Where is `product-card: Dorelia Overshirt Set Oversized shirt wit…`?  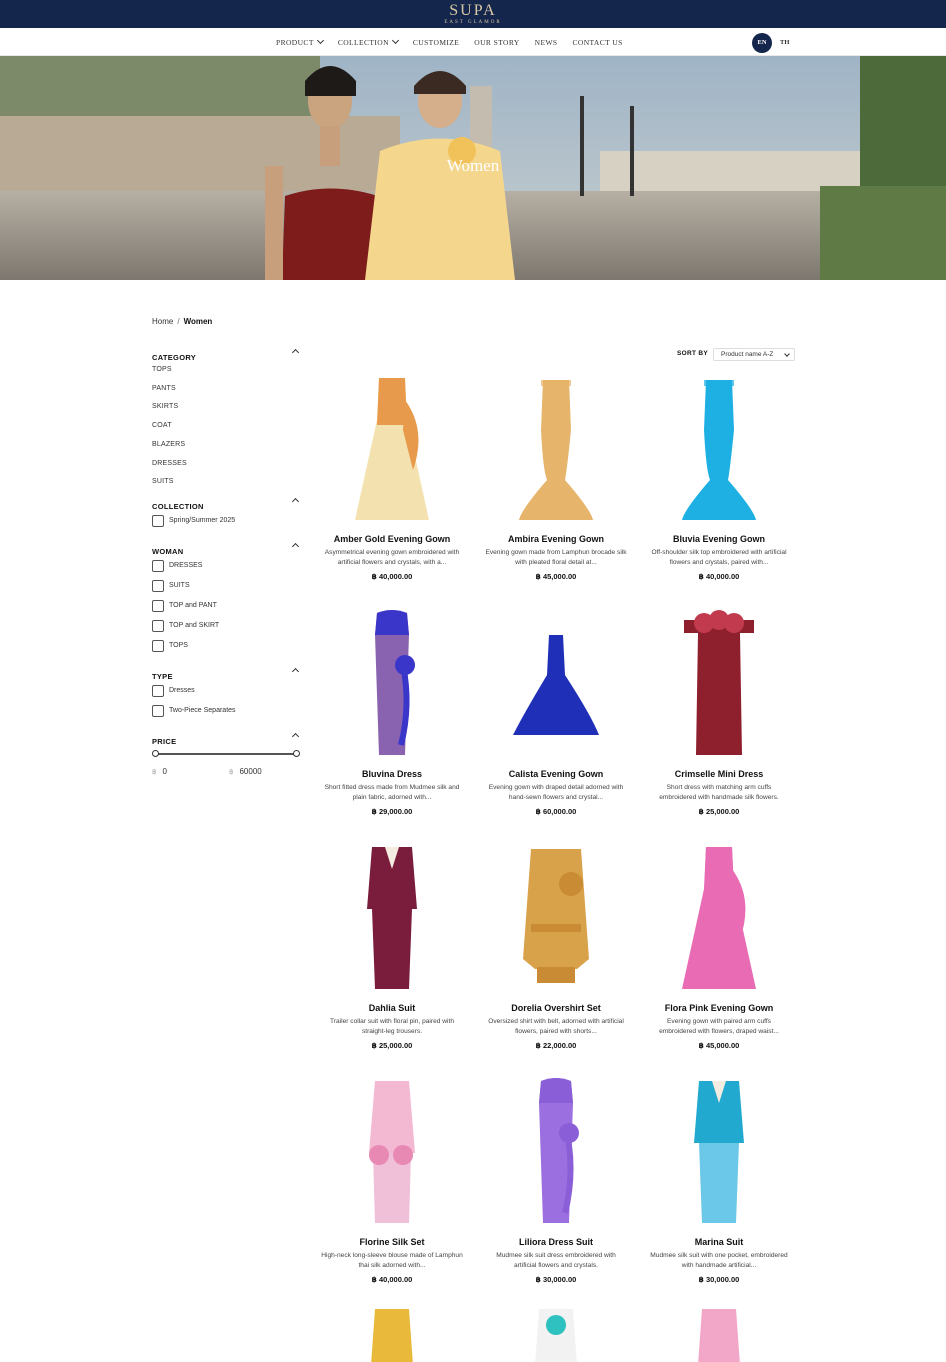
product-card: Dorelia Overshirt Set Oversized shirt wit… is located at coordinates (556, 944).